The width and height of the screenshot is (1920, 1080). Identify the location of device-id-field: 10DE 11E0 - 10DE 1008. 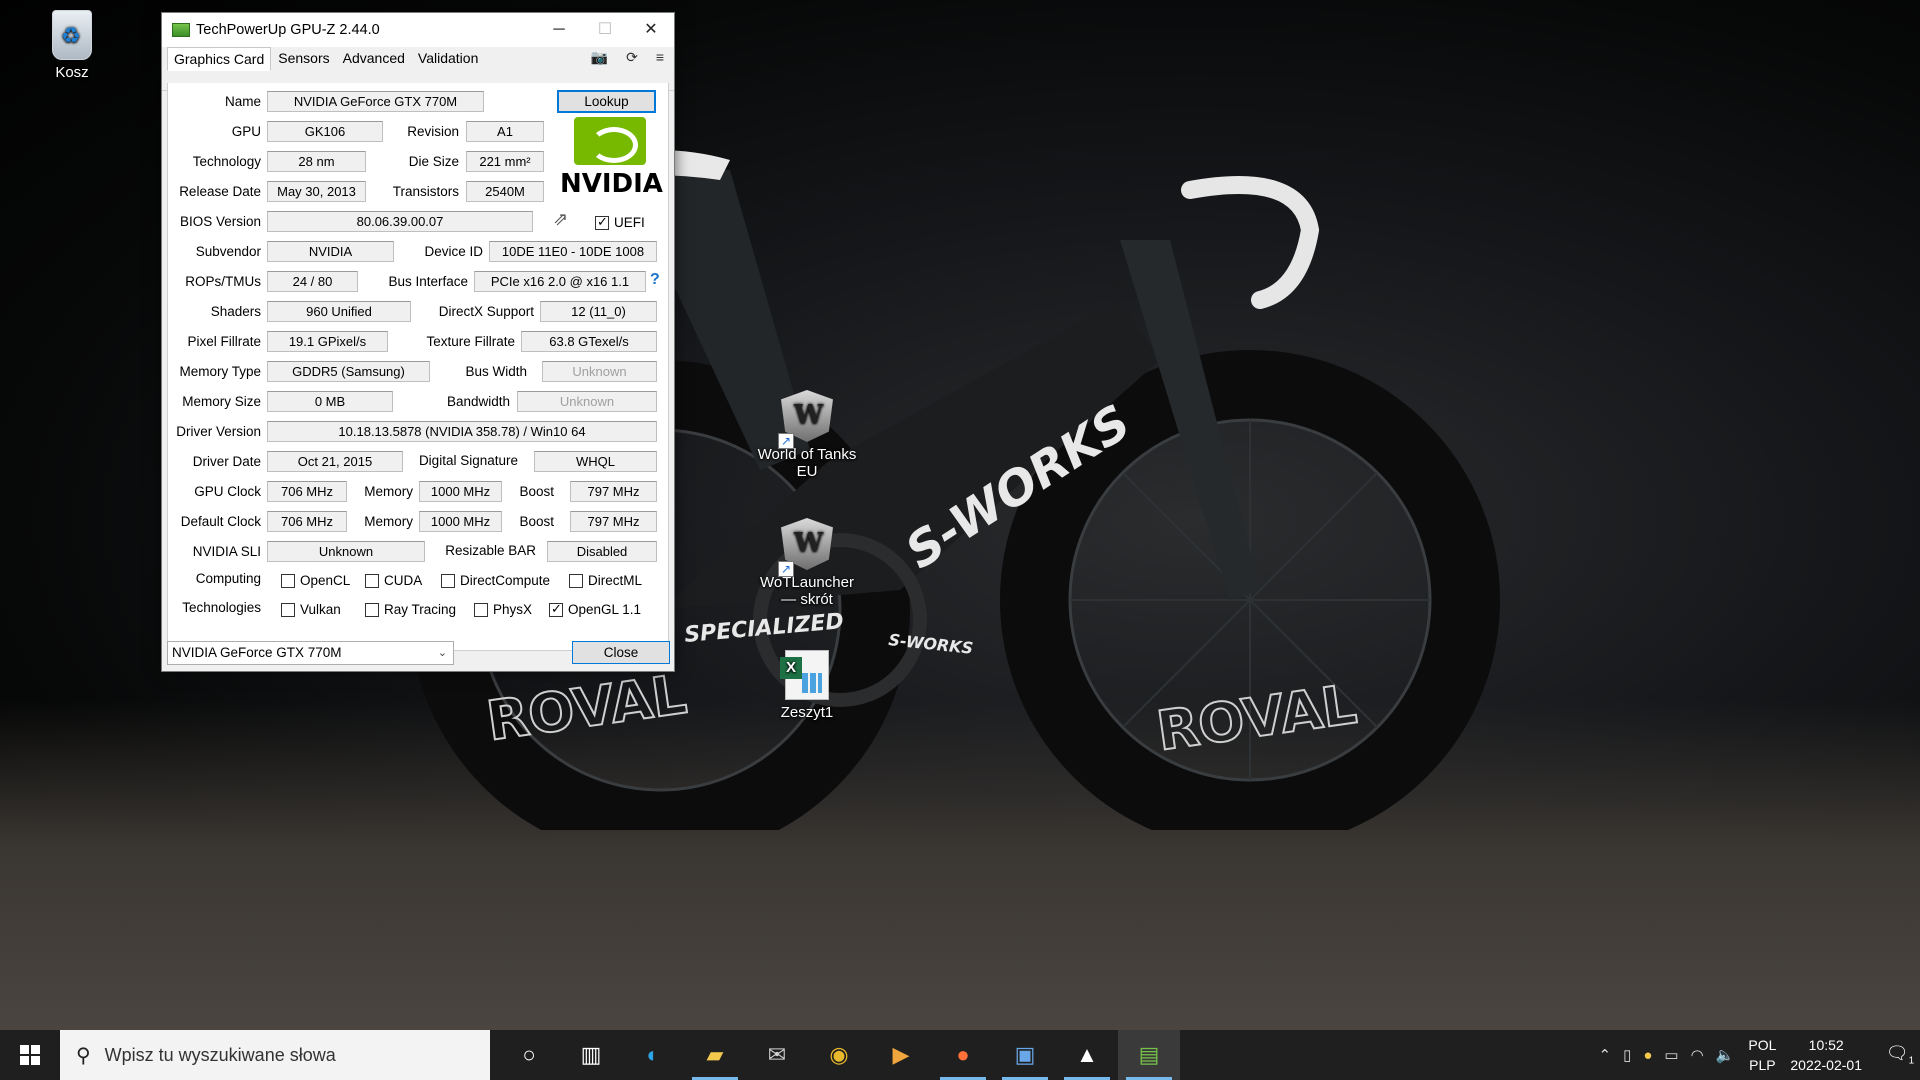
(573, 251).